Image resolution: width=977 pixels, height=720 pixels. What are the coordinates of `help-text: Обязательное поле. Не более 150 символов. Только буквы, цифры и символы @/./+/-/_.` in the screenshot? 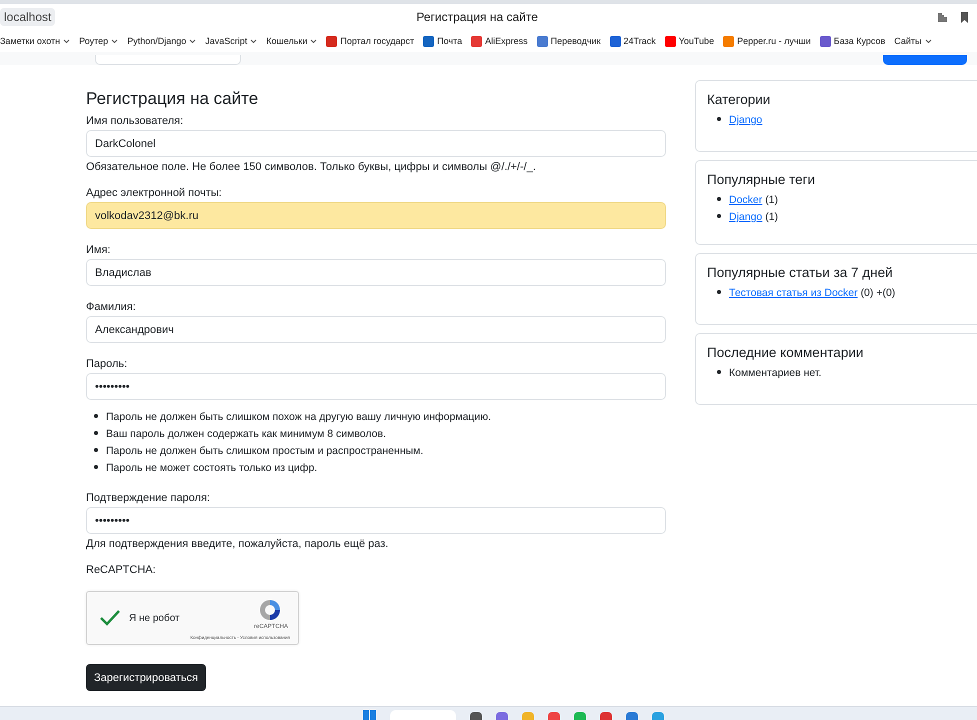 It's located at (311, 167).